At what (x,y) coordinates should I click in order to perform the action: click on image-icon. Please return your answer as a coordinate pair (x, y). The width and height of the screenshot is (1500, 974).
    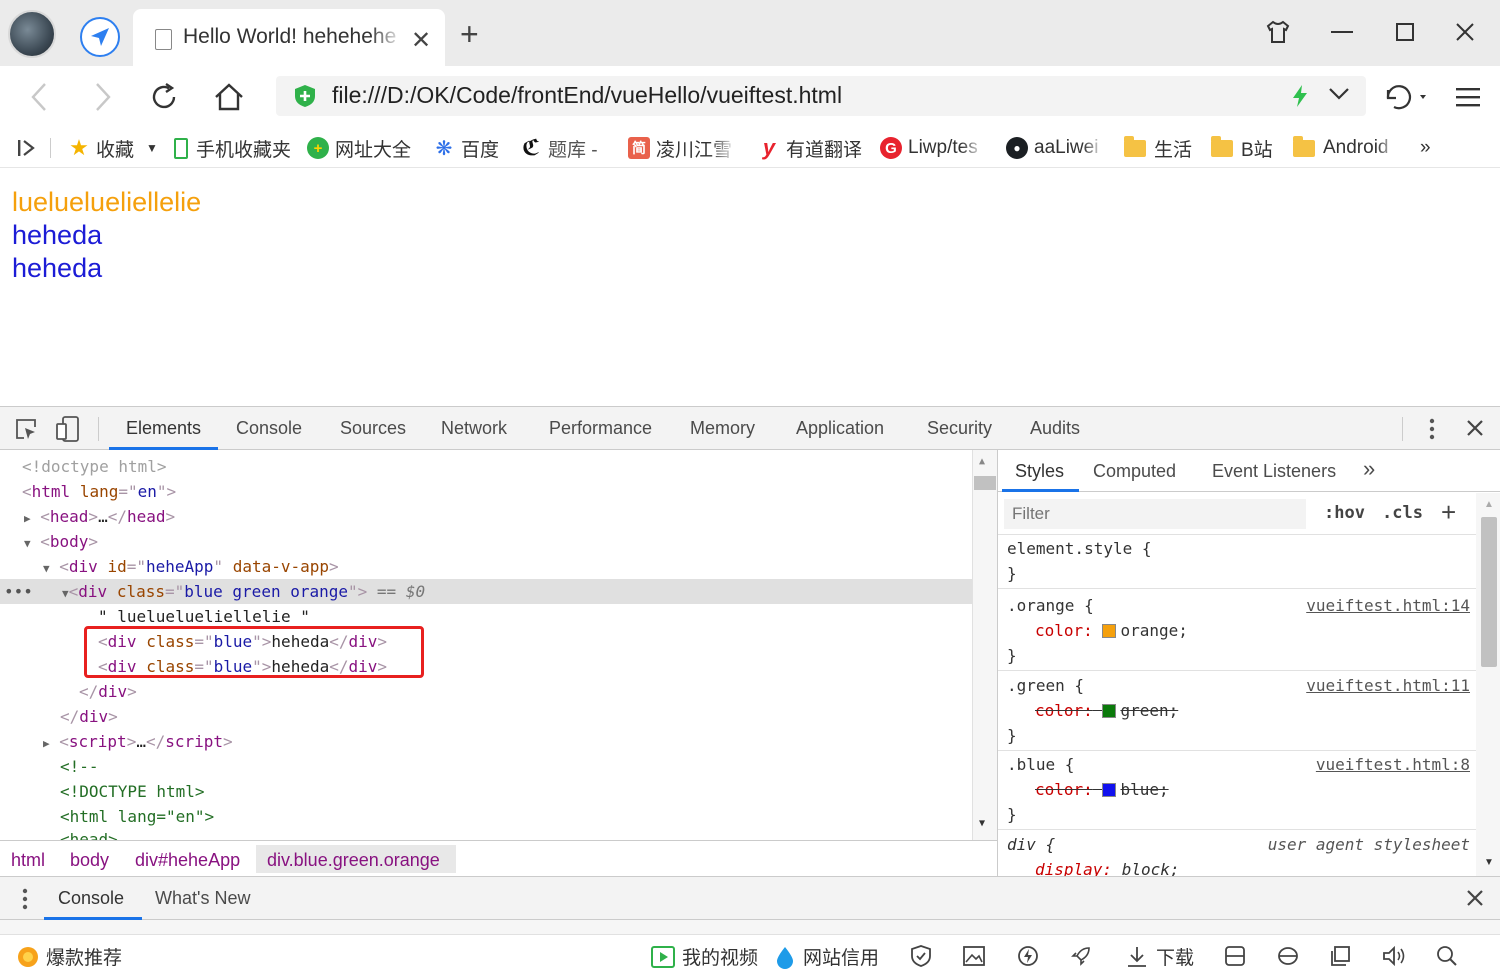
    Looking at the image, I should click on (974, 956).